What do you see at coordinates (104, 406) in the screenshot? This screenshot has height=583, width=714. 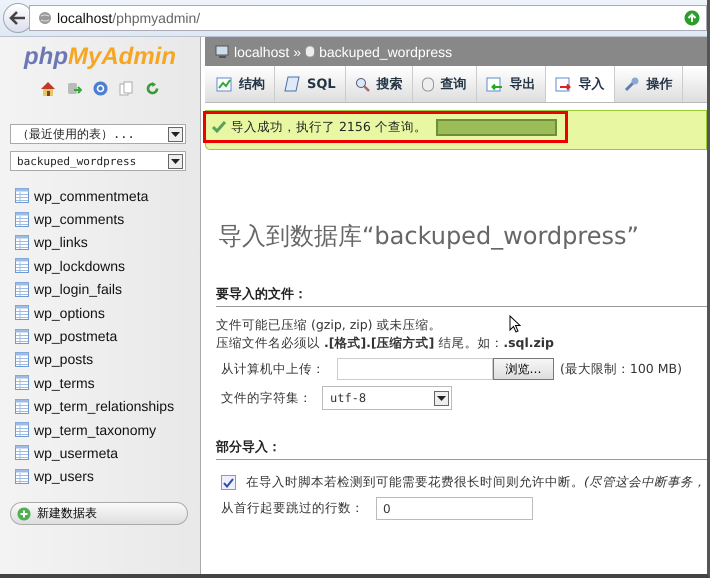 I see `table-link: wp_term_relationships` at bounding box center [104, 406].